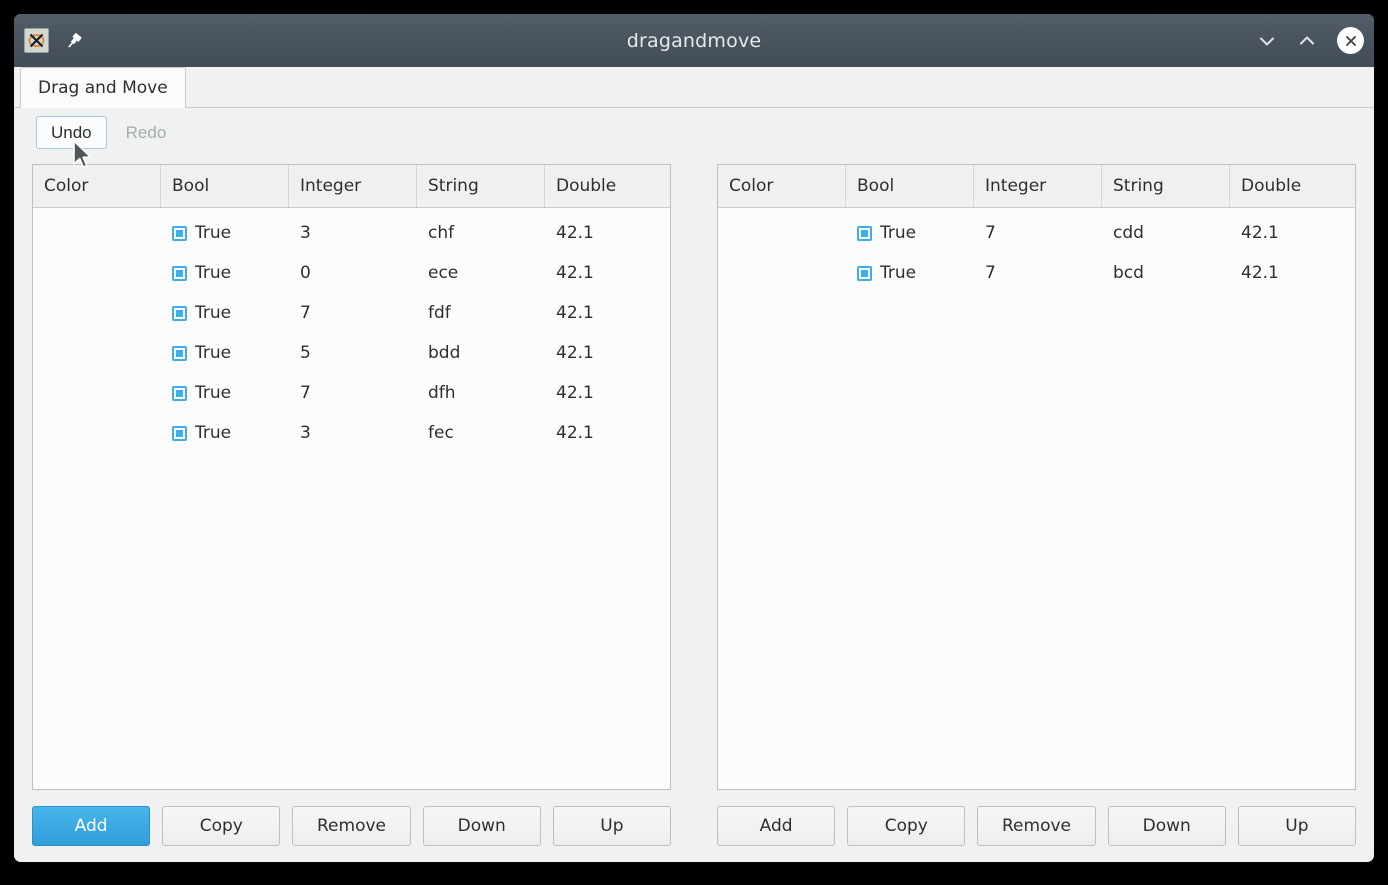  I want to click on close-button, so click(1350, 40).